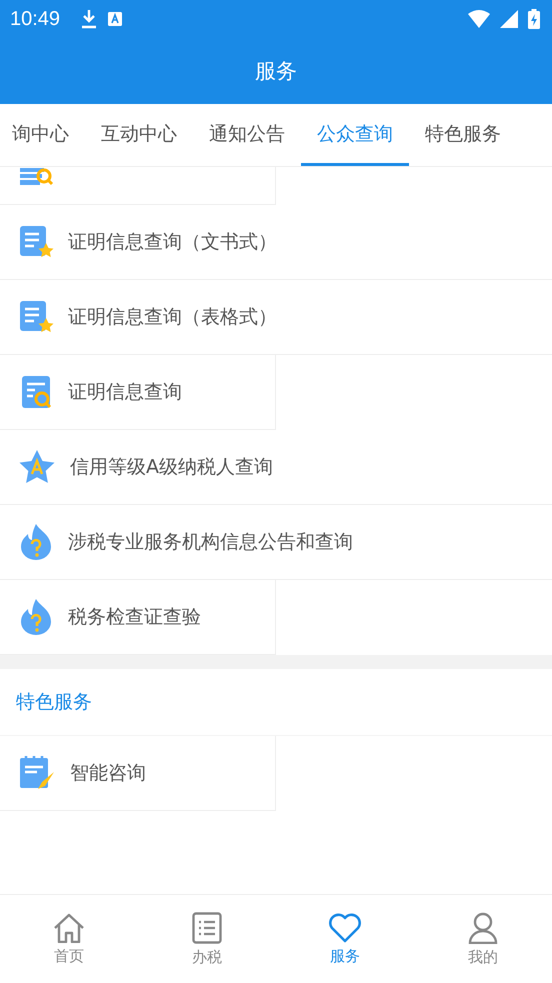  Describe the element at coordinates (276, 467) in the screenshot. I see `service-item: 信用等级A级纳税人查询` at that location.